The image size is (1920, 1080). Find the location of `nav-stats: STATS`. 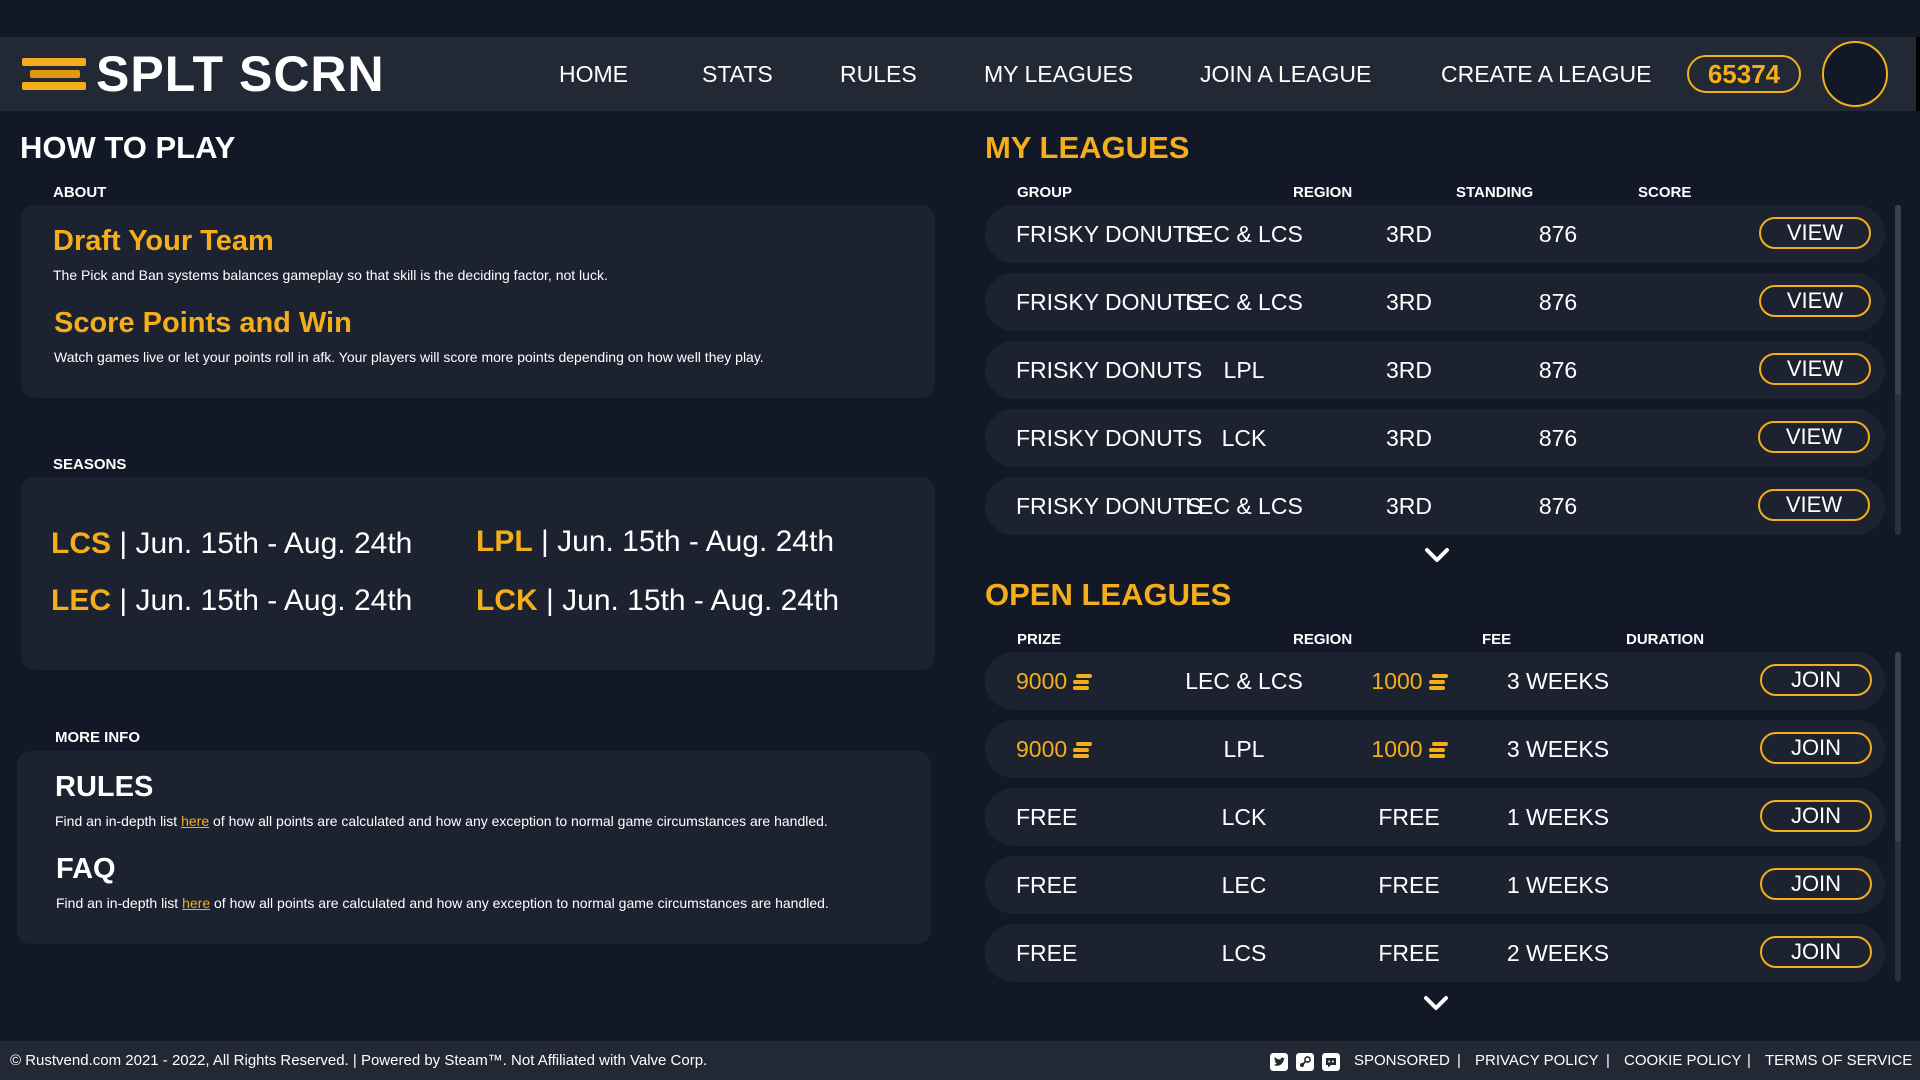

nav-stats: STATS is located at coordinates (737, 74).